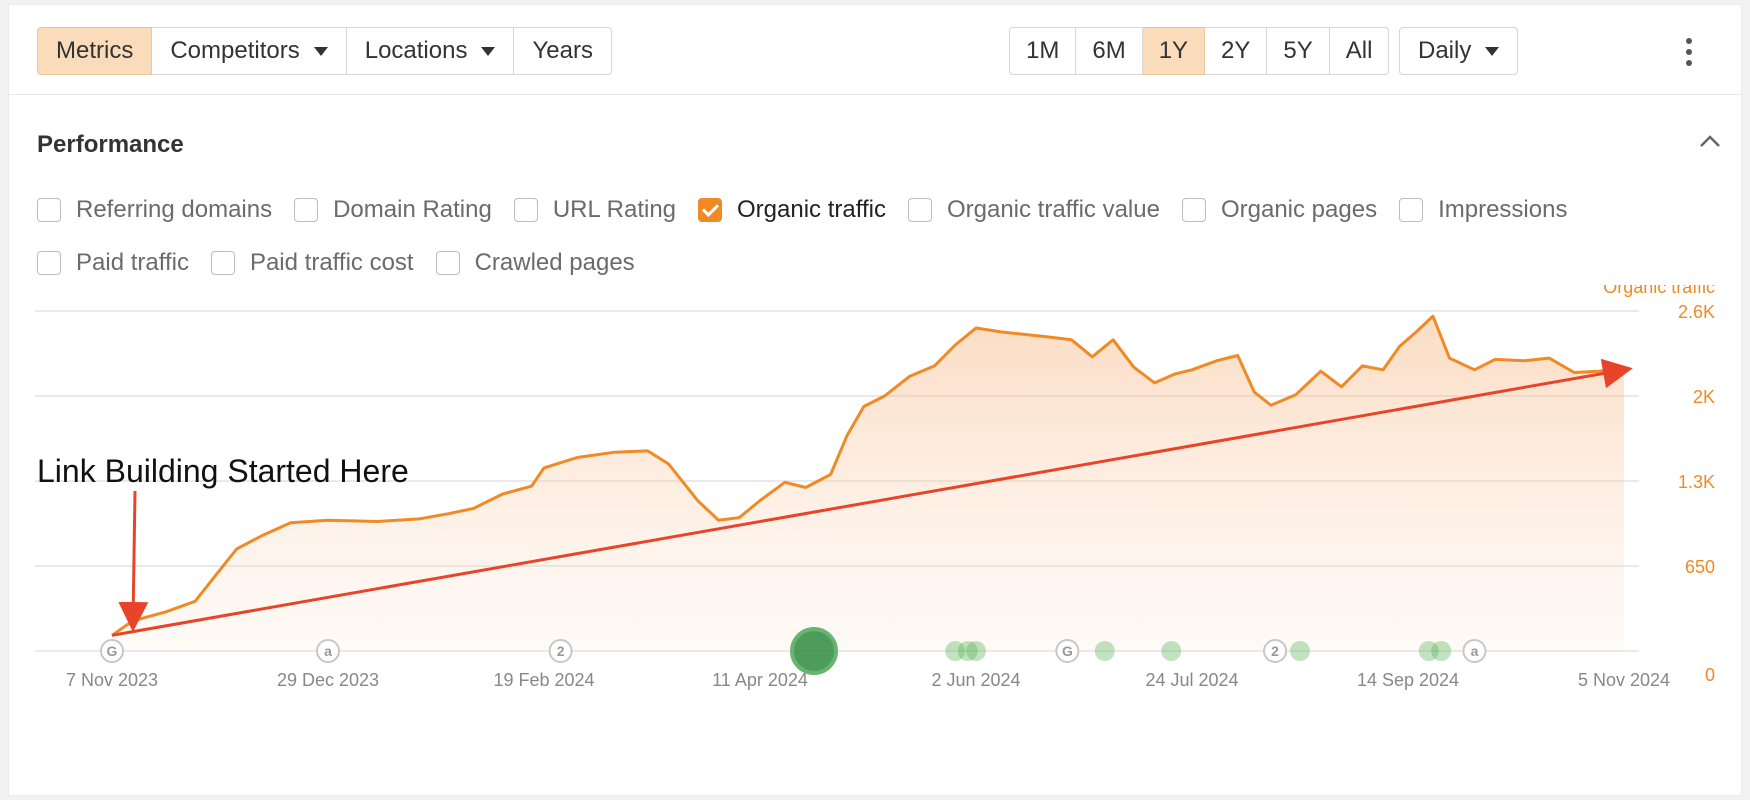 The image size is (1750, 800). I want to click on checkbox-organic-traffic-value: Organic traffic value, so click(1033, 210).